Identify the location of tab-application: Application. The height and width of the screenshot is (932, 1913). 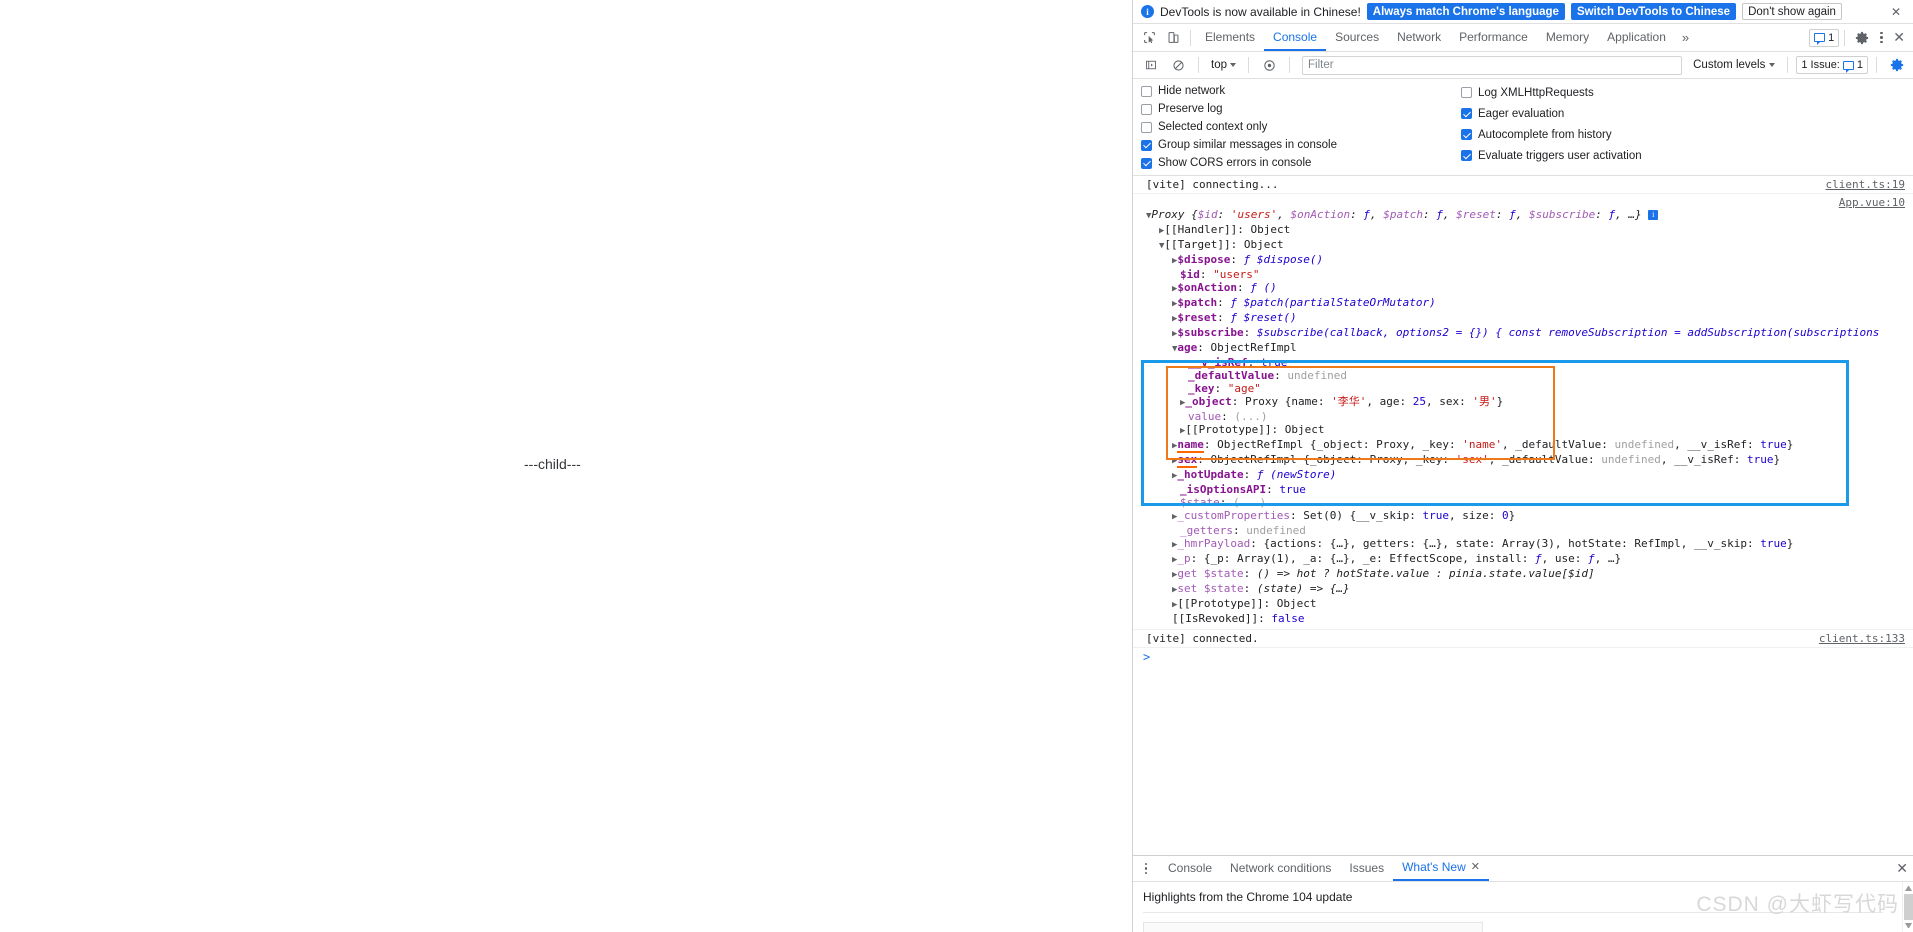
(1636, 37).